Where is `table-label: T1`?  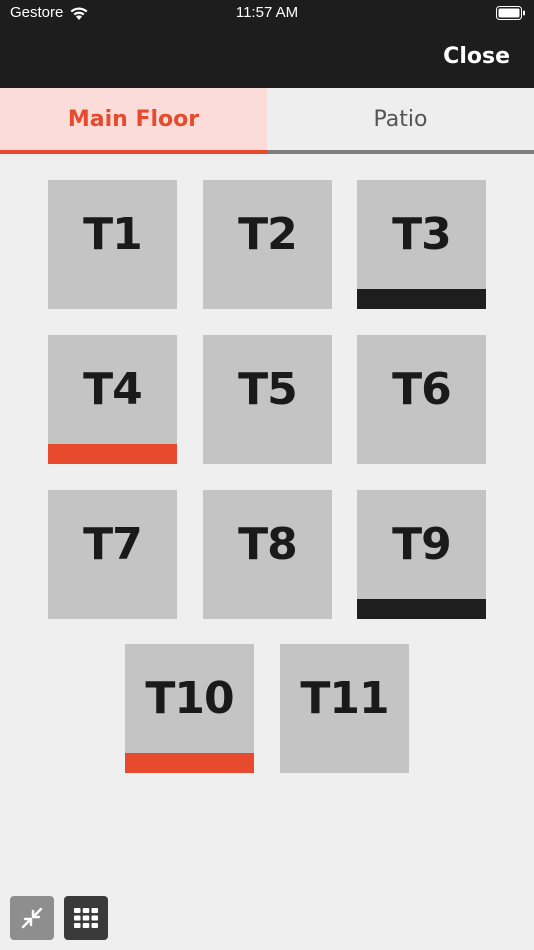
table-label: T1 is located at coordinates (113, 234).